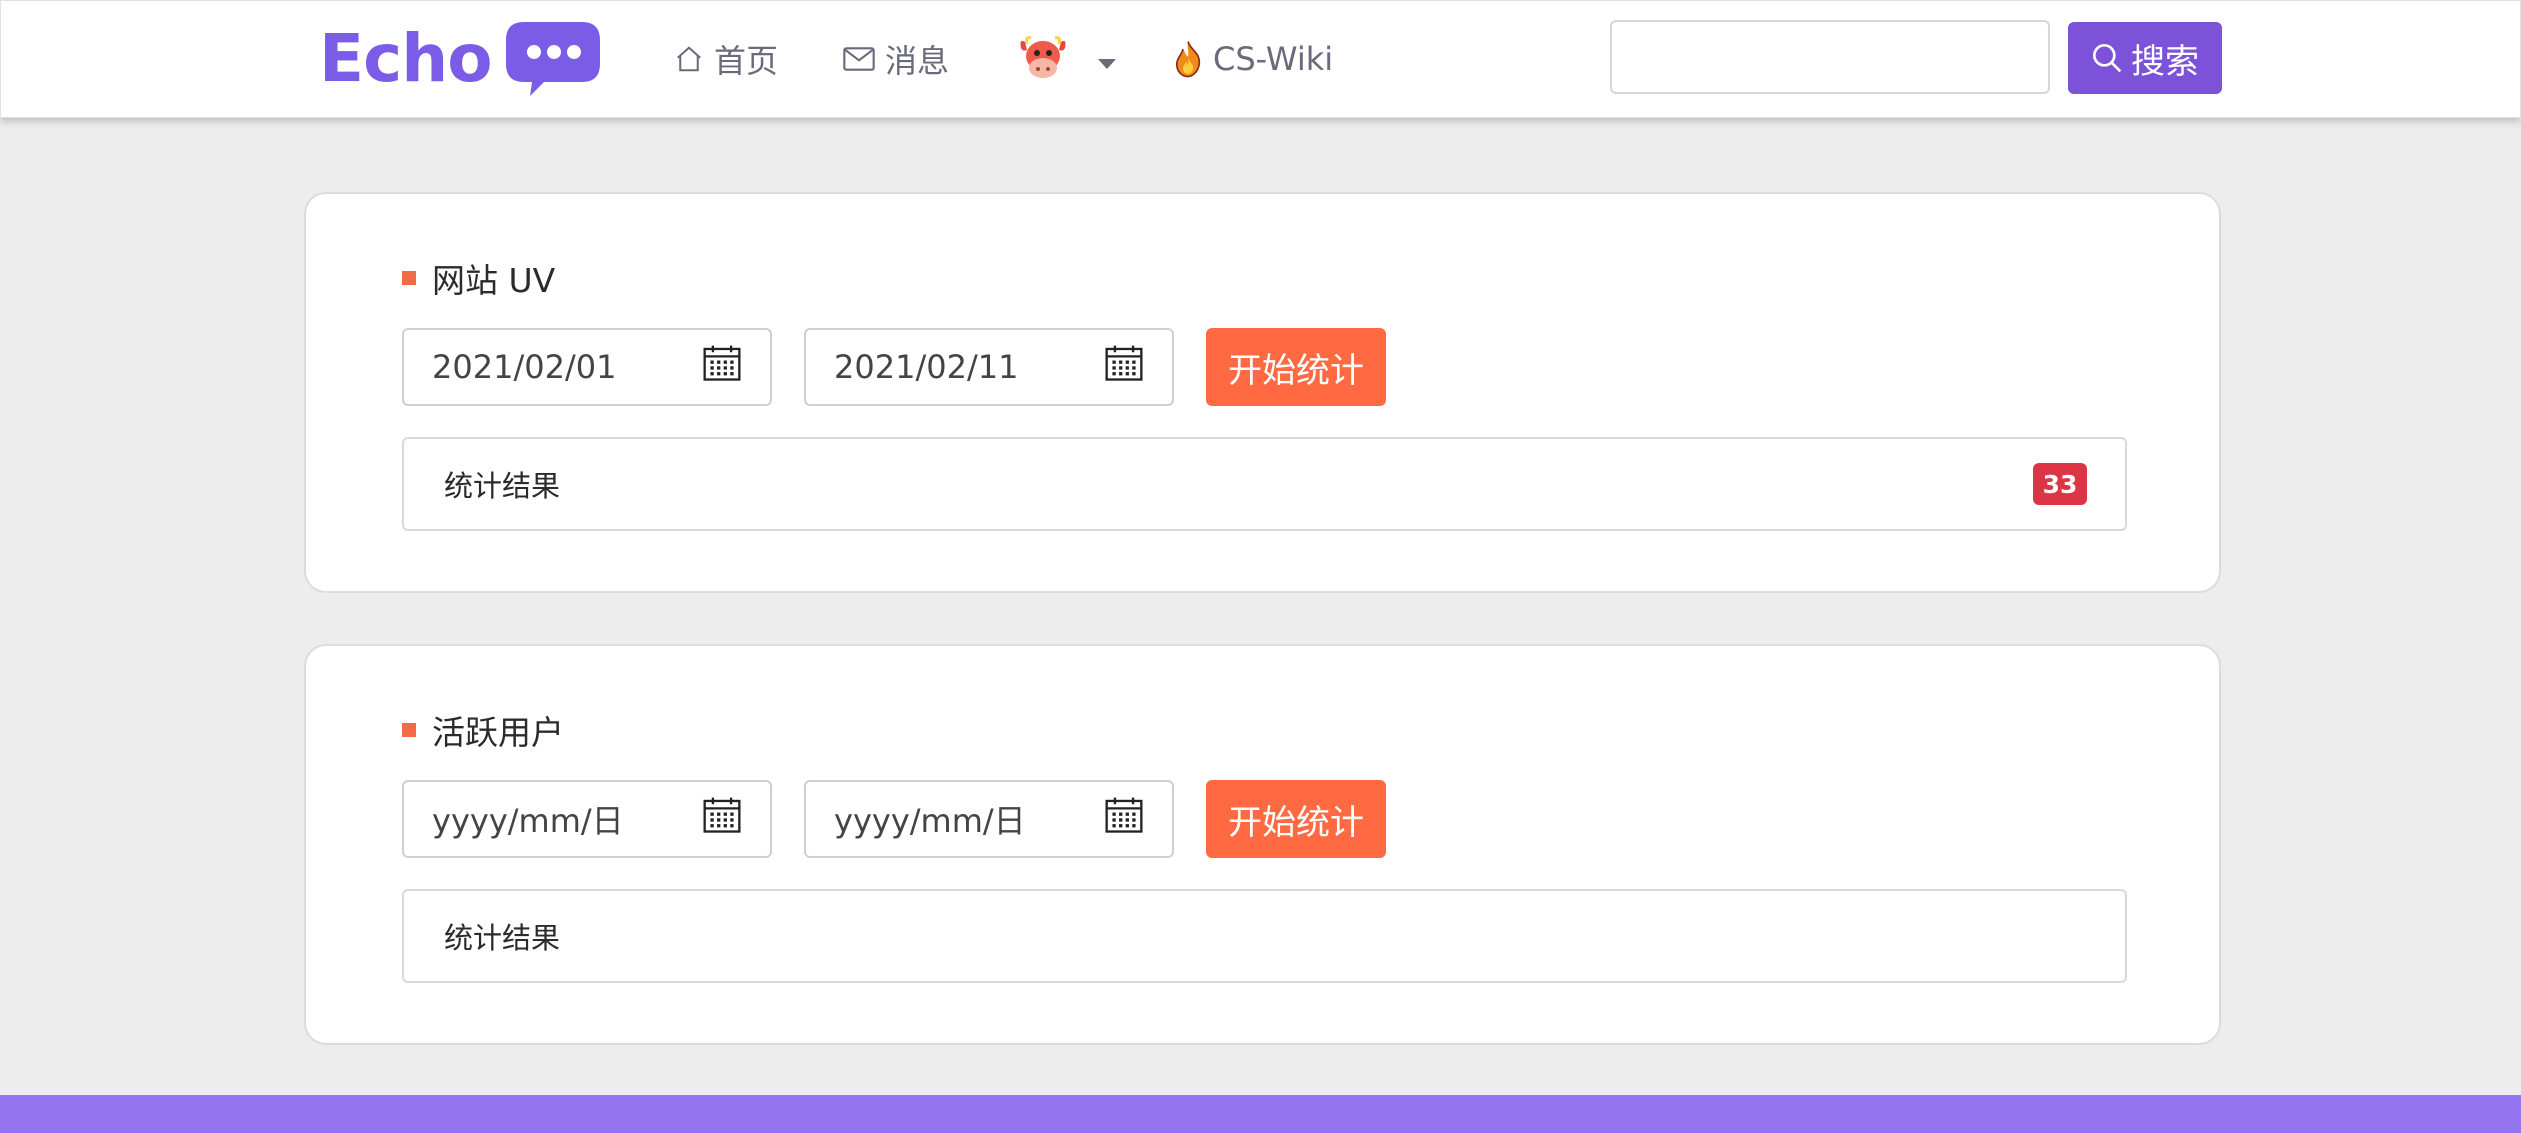  Describe the element at coordinates (2060, 484) in the screenshot. I see `result-count-badge: 33` at that location.